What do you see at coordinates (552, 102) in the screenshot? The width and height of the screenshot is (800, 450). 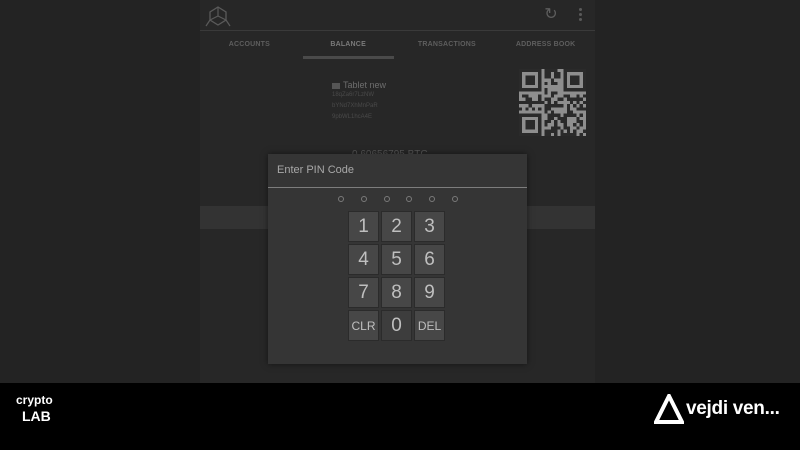 I see `qr-code` at bounding box center [552, 102].